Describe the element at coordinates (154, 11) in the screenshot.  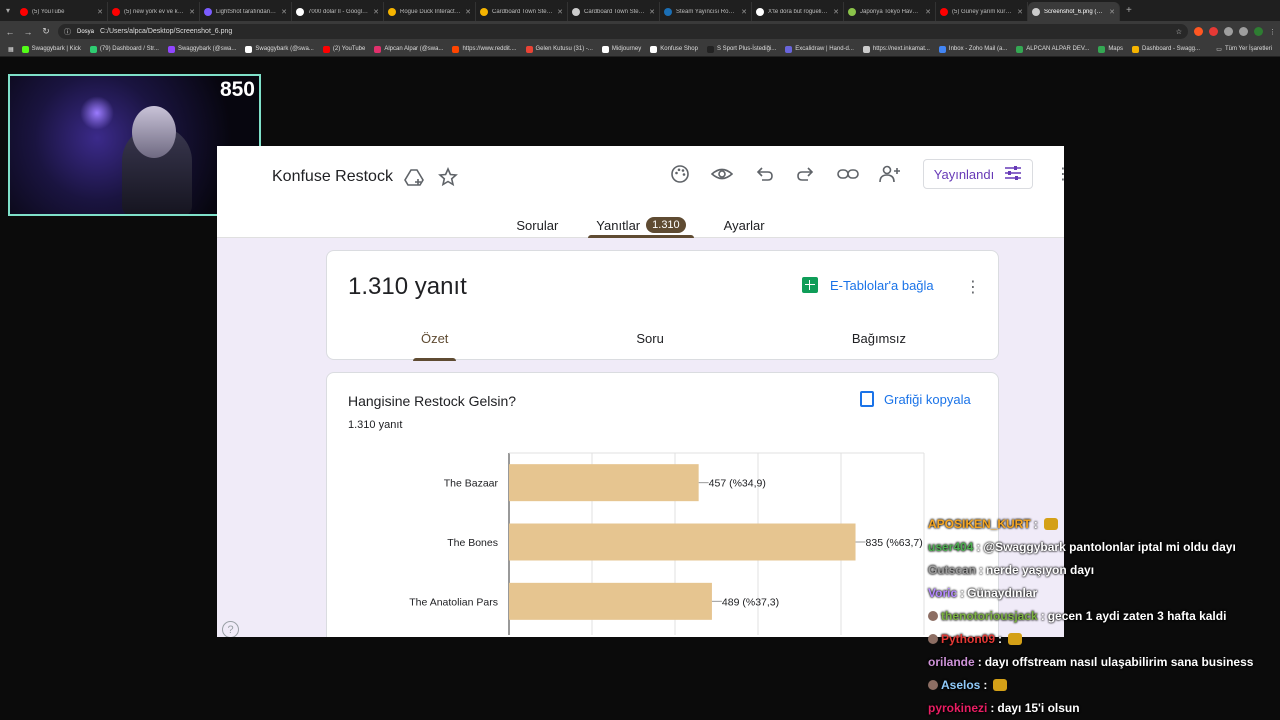
I see `browser-tab: (5) new york ev ve kal... ✕` at that location.